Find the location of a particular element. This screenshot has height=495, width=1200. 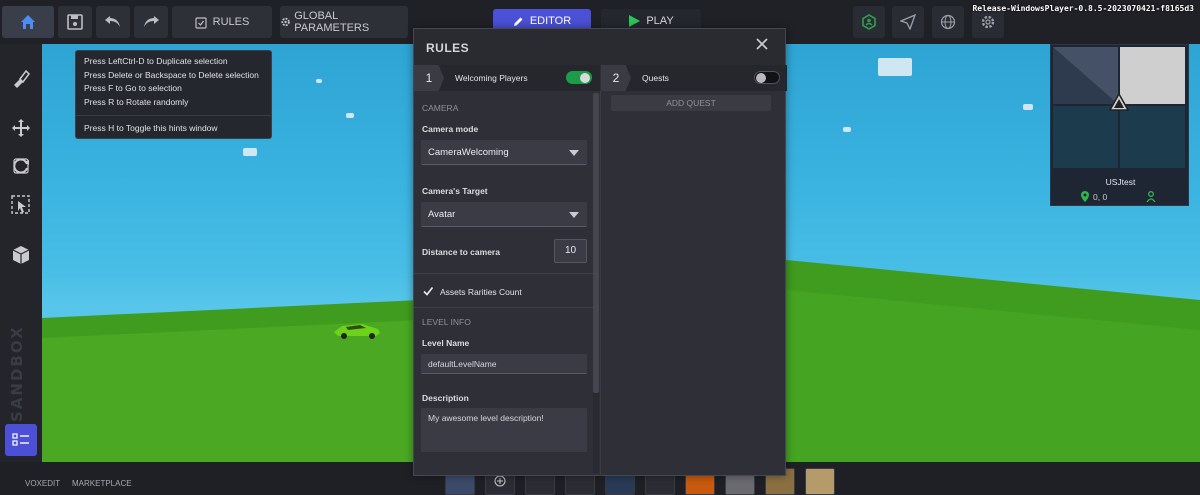

tab-welcoming-players: 1 Welcoming Players is located at coordinates (507, 78).